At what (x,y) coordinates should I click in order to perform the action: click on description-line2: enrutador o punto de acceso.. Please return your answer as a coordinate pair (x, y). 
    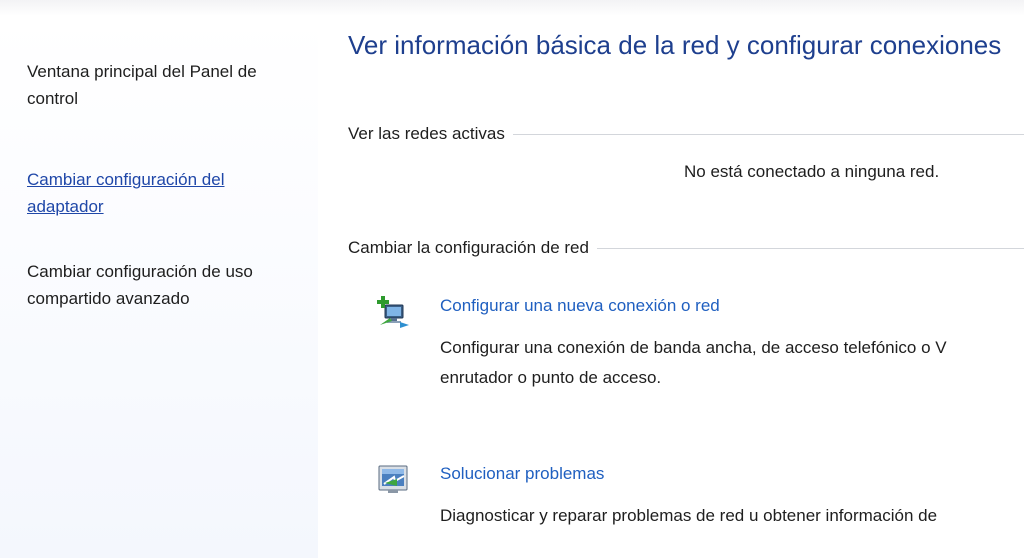
    Looking at the image, I should click on (551, 377).